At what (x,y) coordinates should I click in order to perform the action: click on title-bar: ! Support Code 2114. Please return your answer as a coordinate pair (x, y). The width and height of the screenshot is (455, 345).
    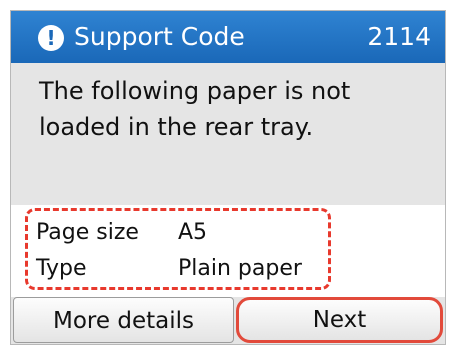
    Looking at the image, I should click on (228, 37).